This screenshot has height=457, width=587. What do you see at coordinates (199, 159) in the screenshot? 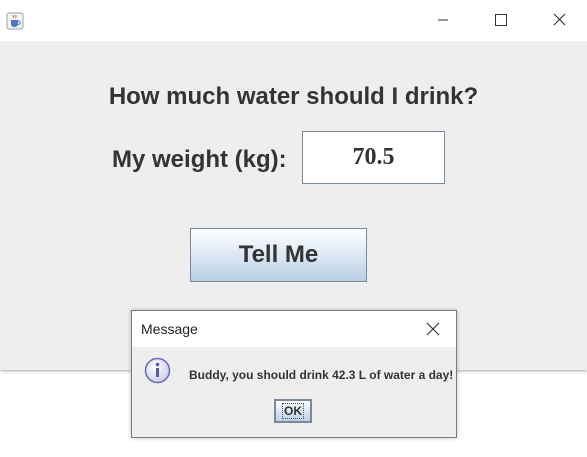
I see `weight-label: My weight (kg):` at bounding box center [199, 159].